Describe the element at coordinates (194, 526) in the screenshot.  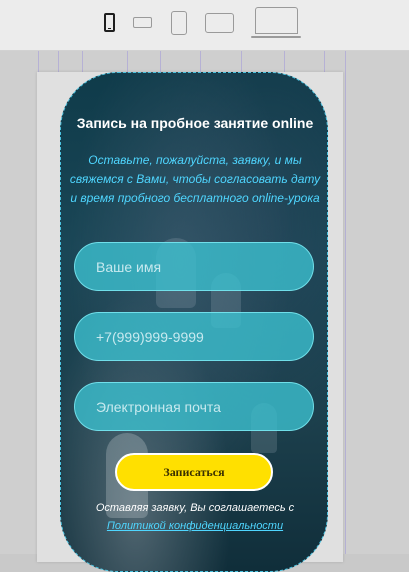
I see `privacy-policy-link: Политикой конфиденциальности` at that location.